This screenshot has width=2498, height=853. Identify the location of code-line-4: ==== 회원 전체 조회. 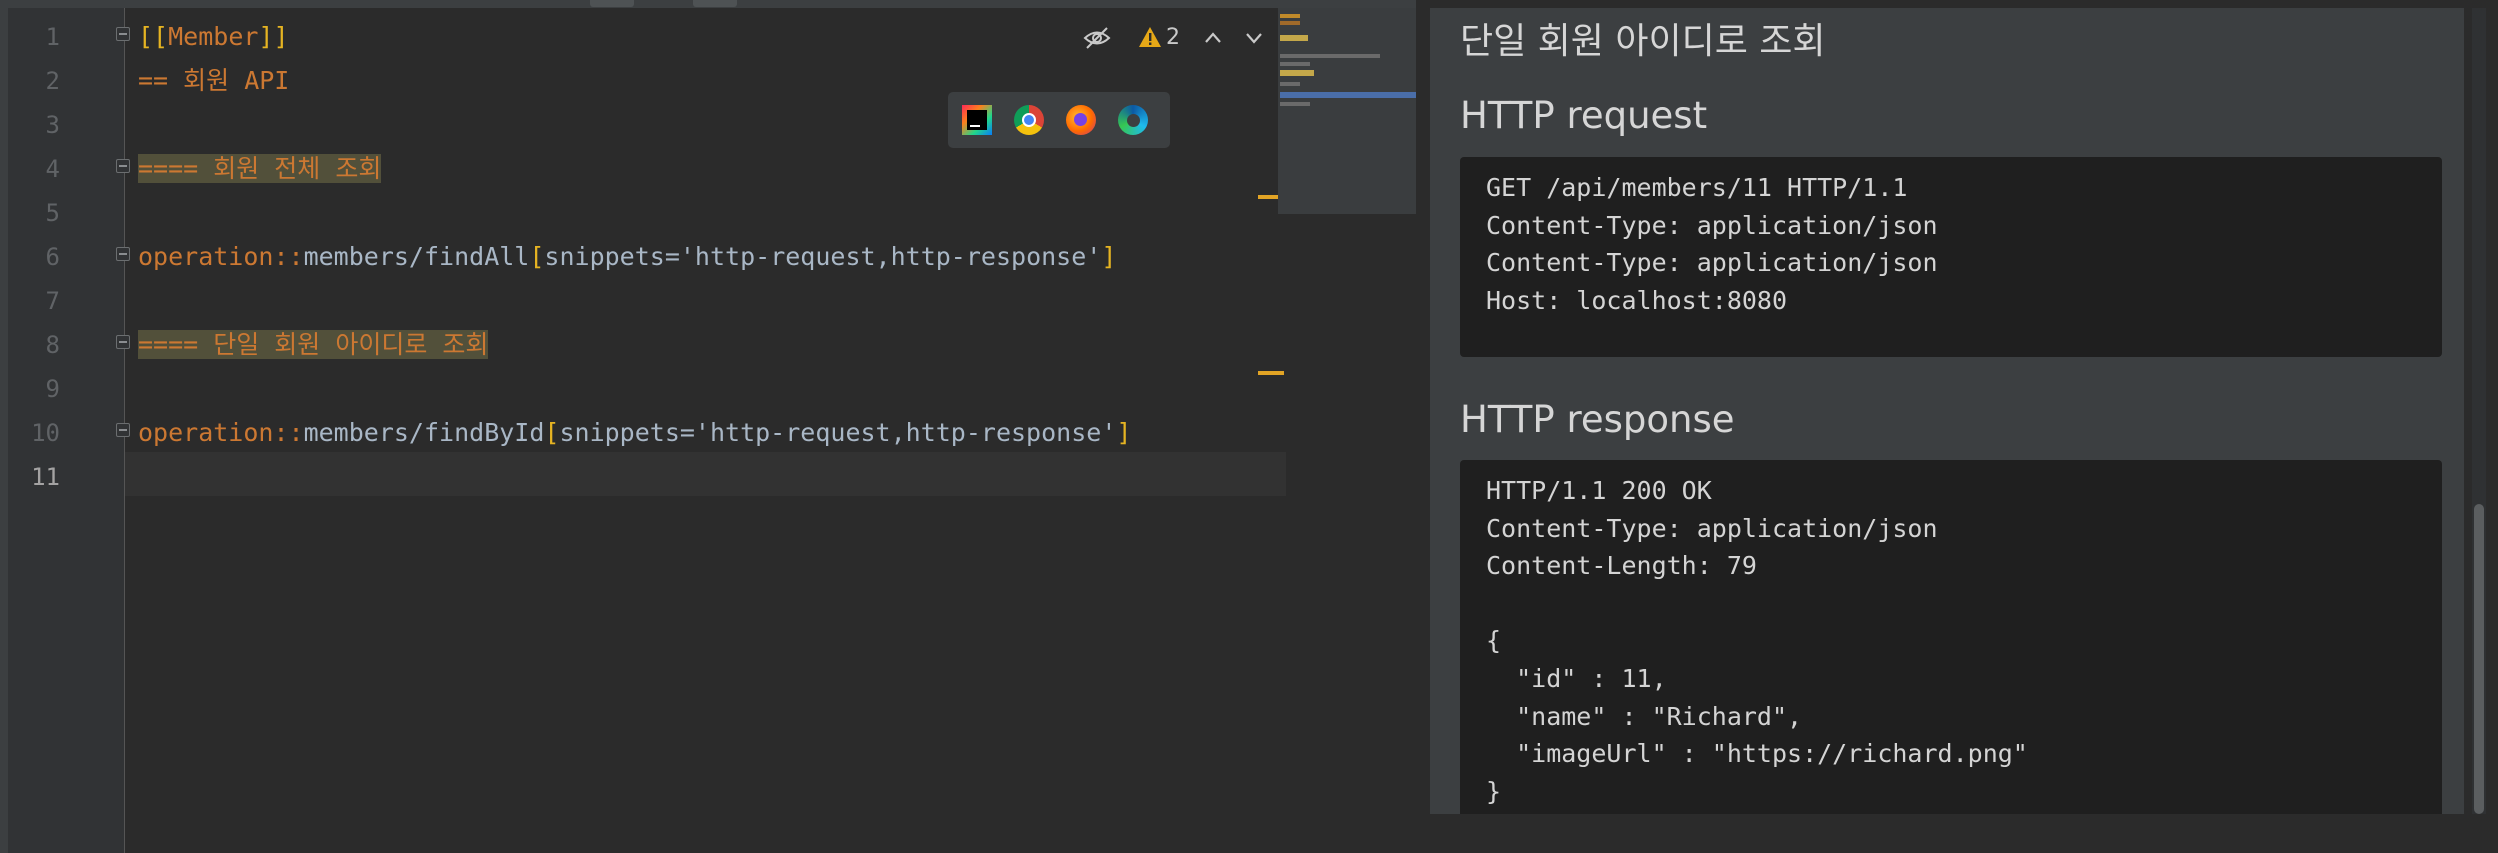
(260, 169).